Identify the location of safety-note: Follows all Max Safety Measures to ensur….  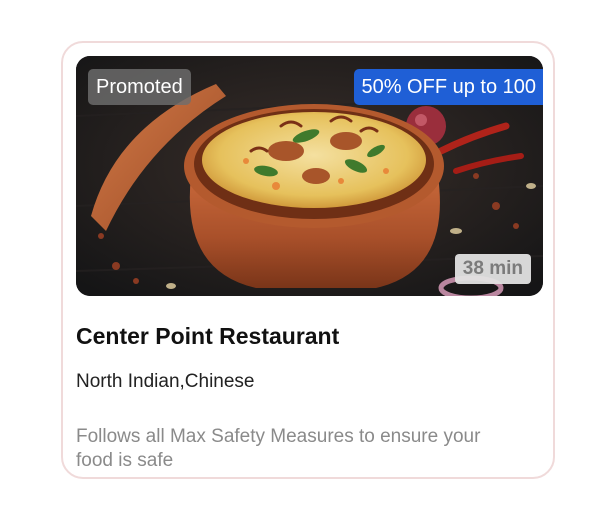
(278, 448).